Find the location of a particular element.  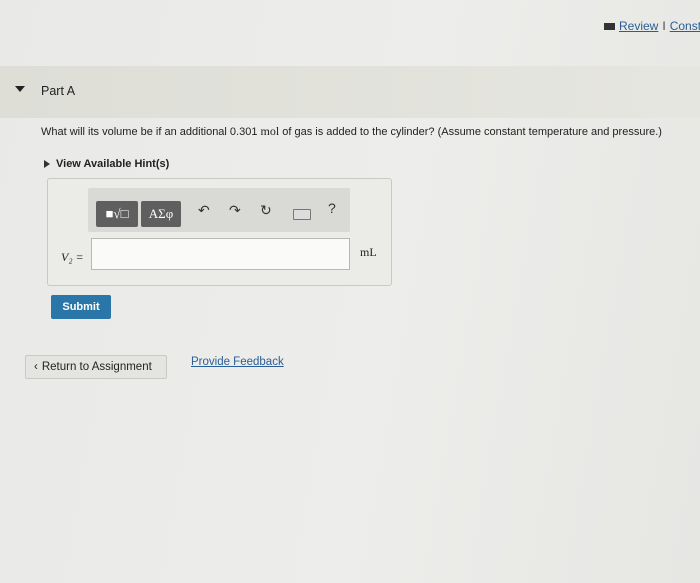

view-hints-toggle: View Available Hint(s) is located at coordinates (106, 164).